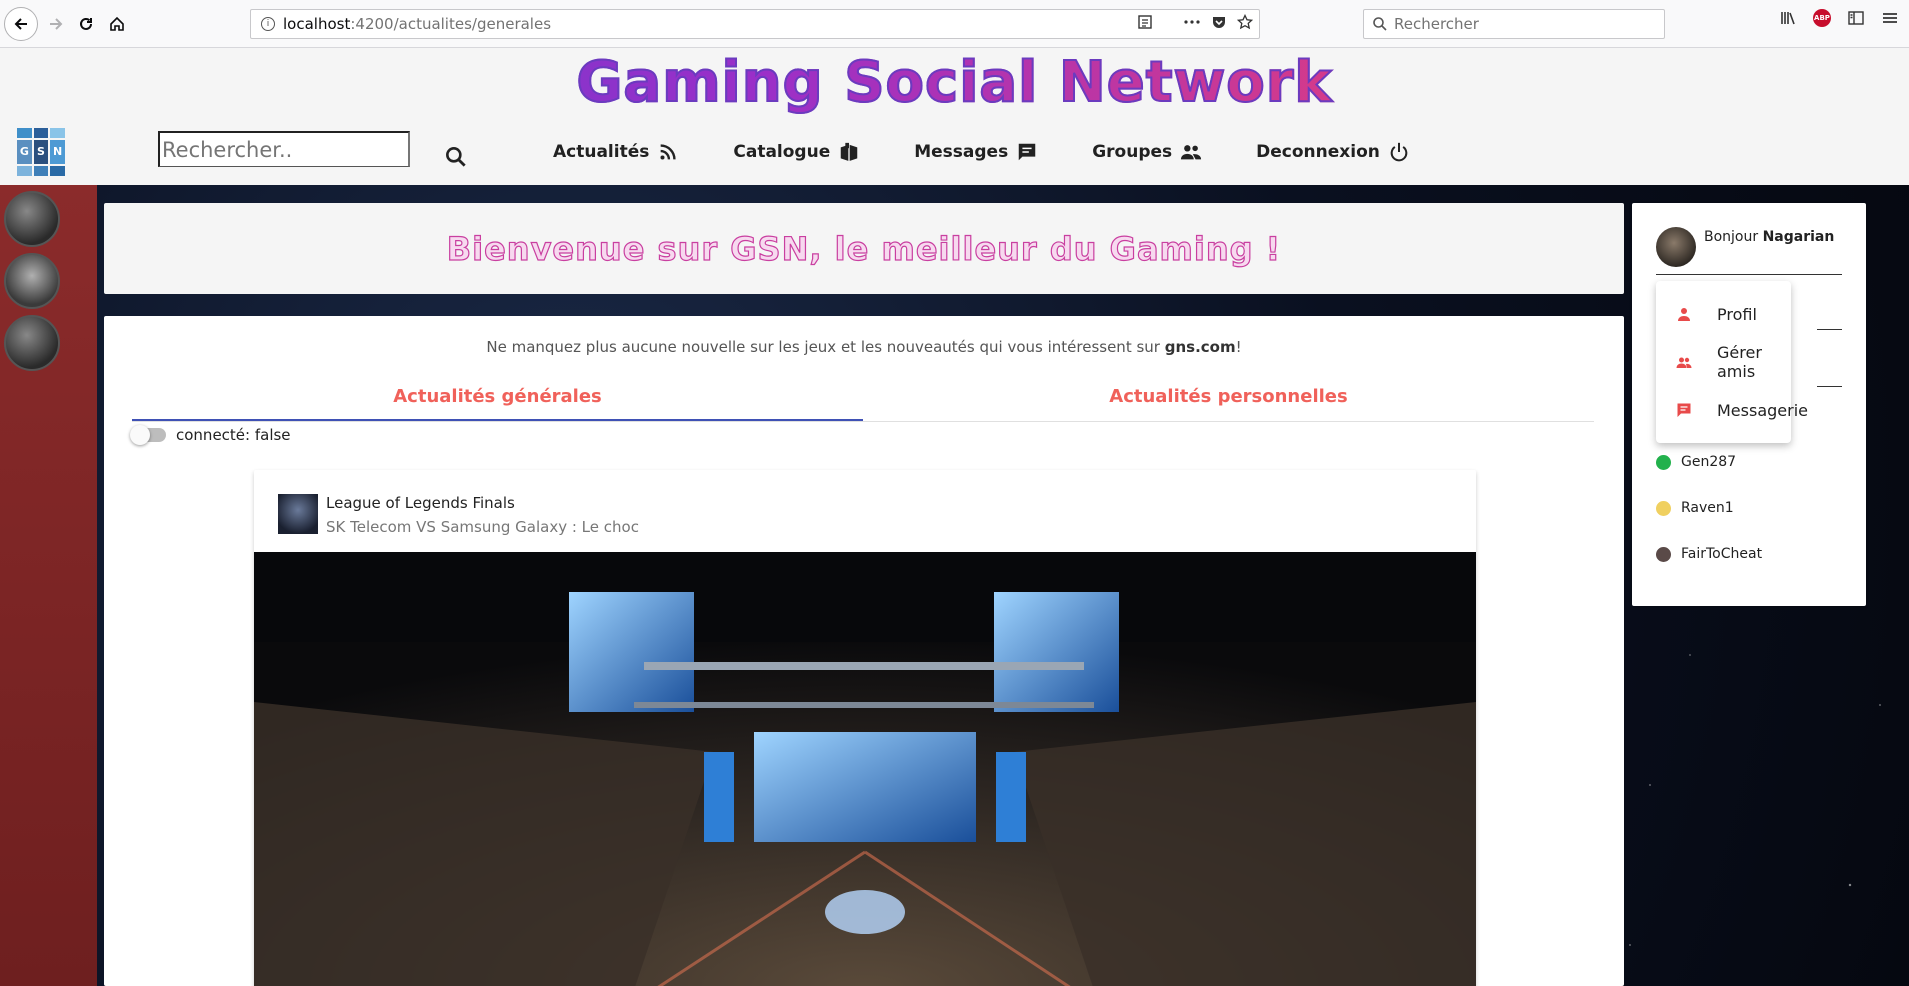 The height and width of the screenshot is (986, 1909). Describe the element at coordinates (1707, 508) in the screenshot. I see `friend-name: Raven1` at that location.